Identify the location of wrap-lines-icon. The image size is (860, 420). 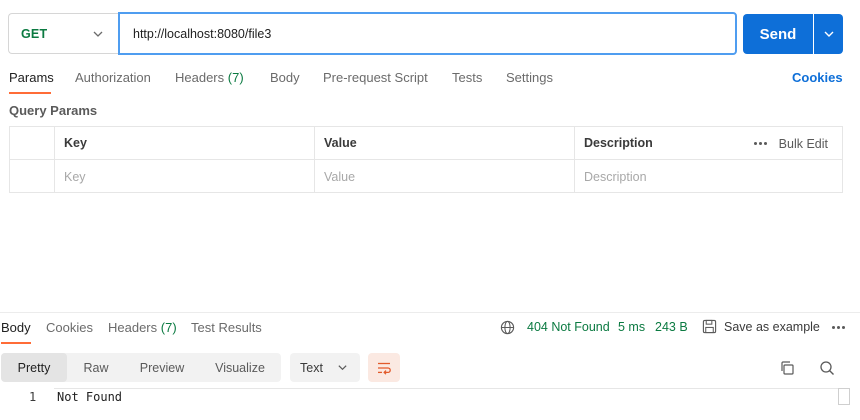
(384, 368).